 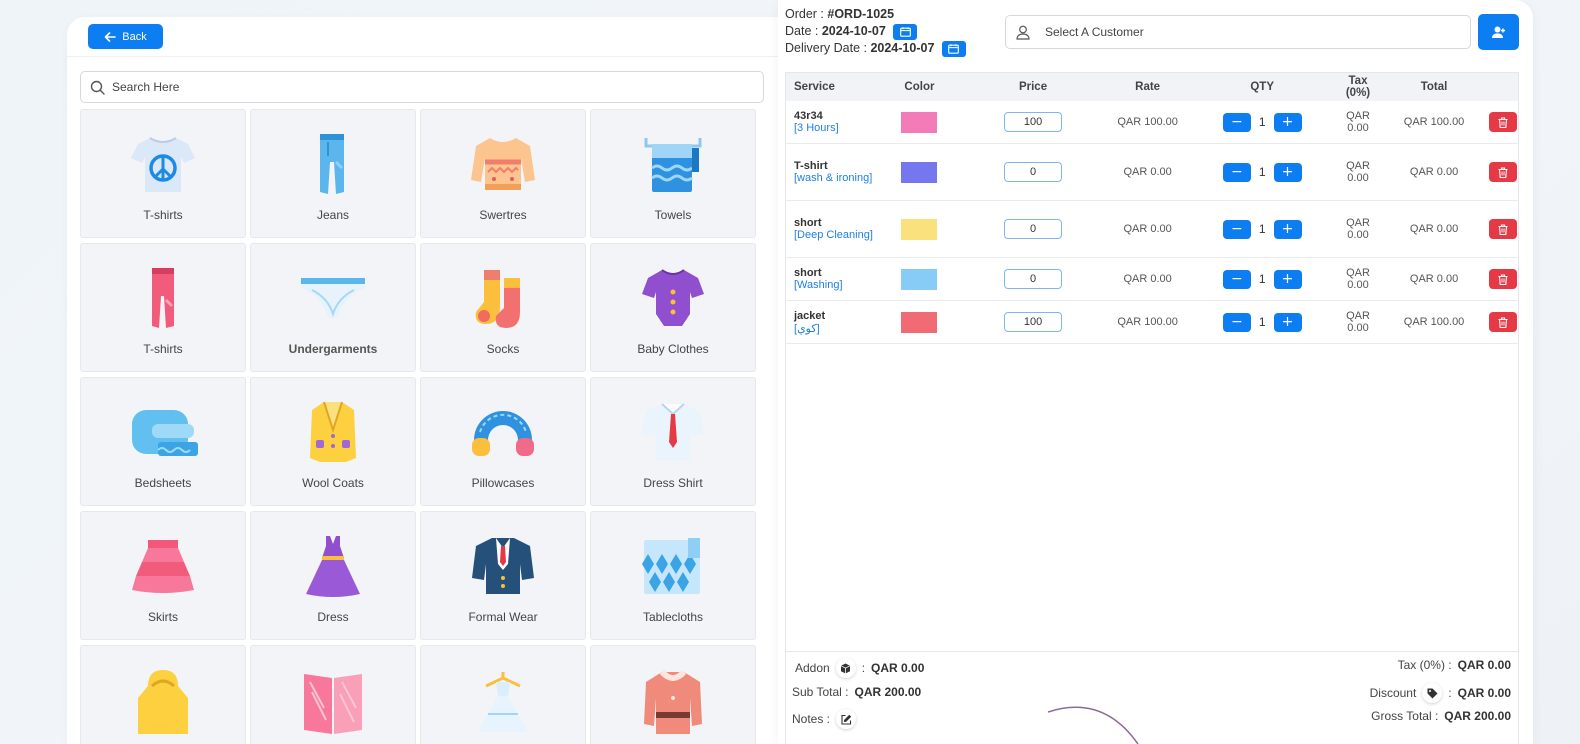 What do you see at coordinates (833, 229) in the screenshot?
I see `service-cell: short [Deep Cleaning]` at bounding box center [833, 229].